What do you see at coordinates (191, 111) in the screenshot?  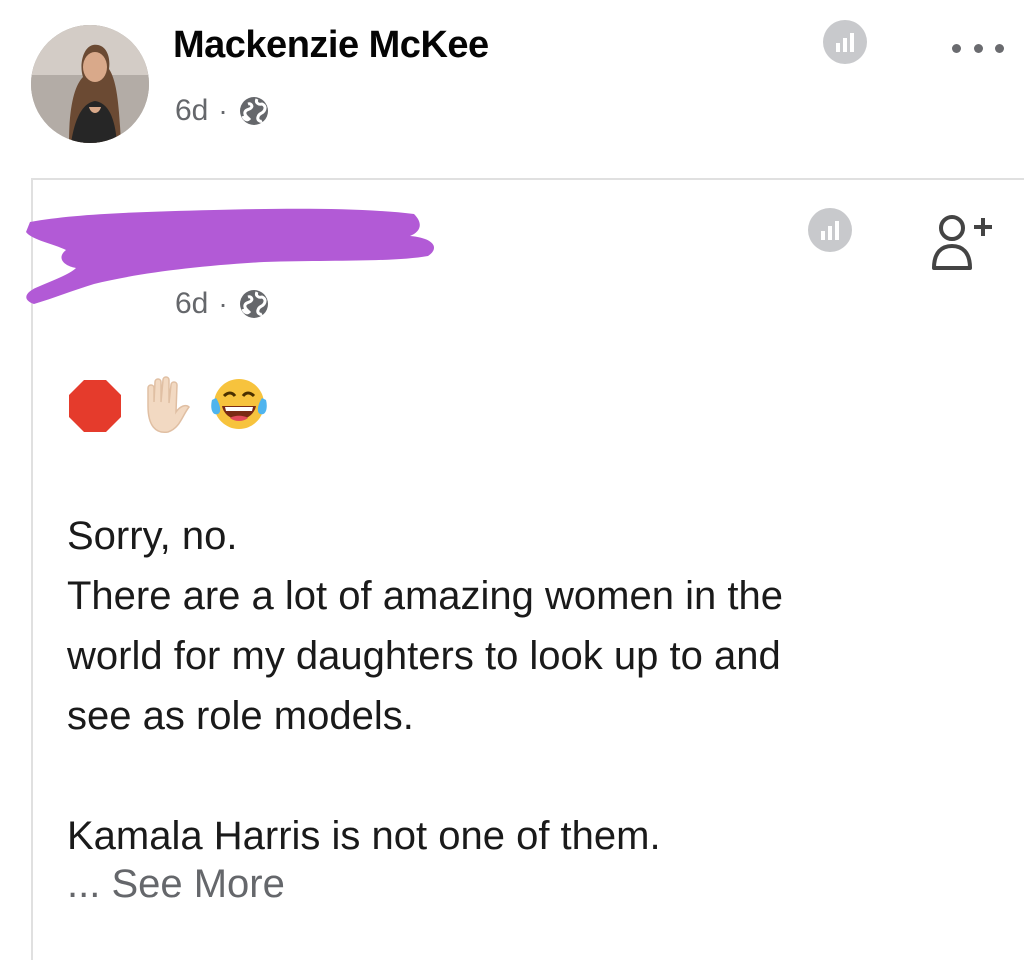 I see `post-time: 6d` at bounding box center [191, 111].